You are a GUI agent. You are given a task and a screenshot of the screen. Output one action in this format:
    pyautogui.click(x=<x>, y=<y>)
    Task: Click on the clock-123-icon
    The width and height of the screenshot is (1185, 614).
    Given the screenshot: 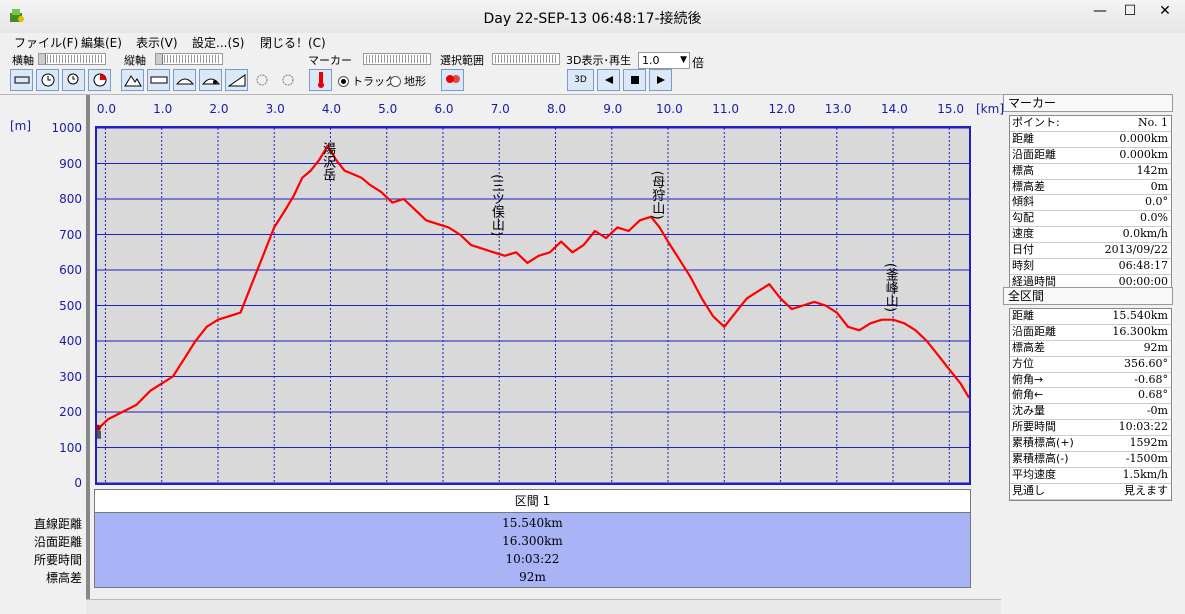 What is the action you would take?
    pyautogui.click(x=72, y=79)
    